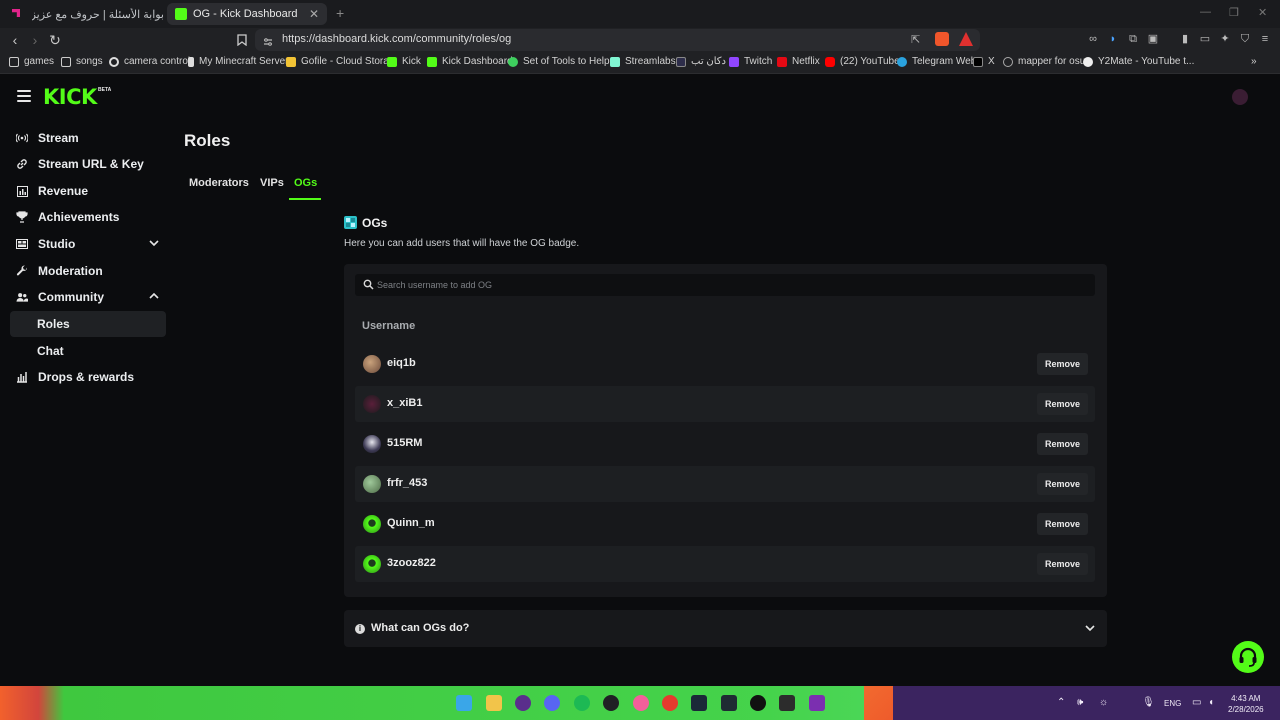  Describe the element at coordinates (1246, 704) in the screenshot. I see `clock: 4:43 AM 2/28/2026` at that location.